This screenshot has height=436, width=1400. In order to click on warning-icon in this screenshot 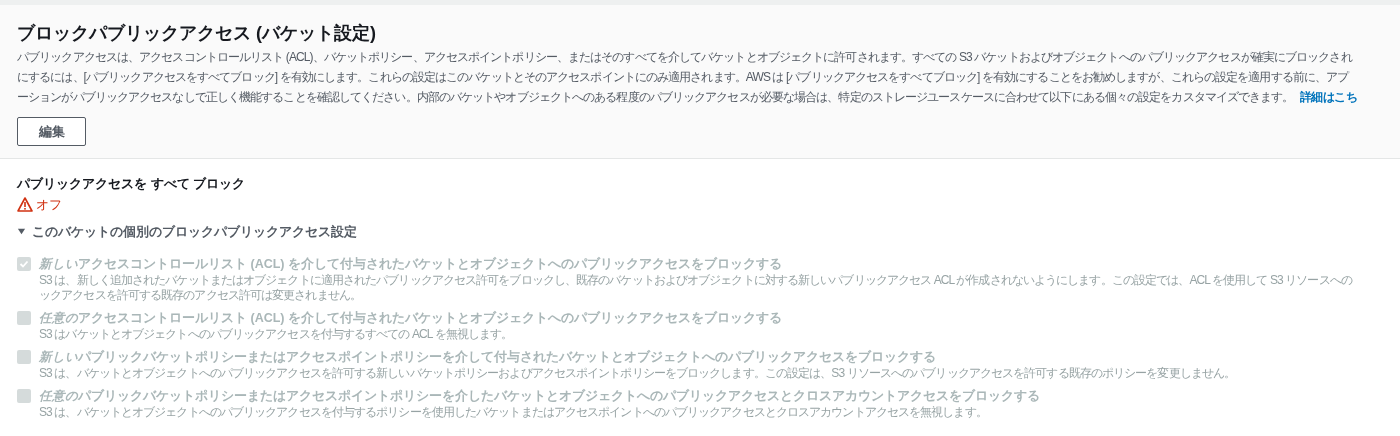, I will do `click(25, 205)`.